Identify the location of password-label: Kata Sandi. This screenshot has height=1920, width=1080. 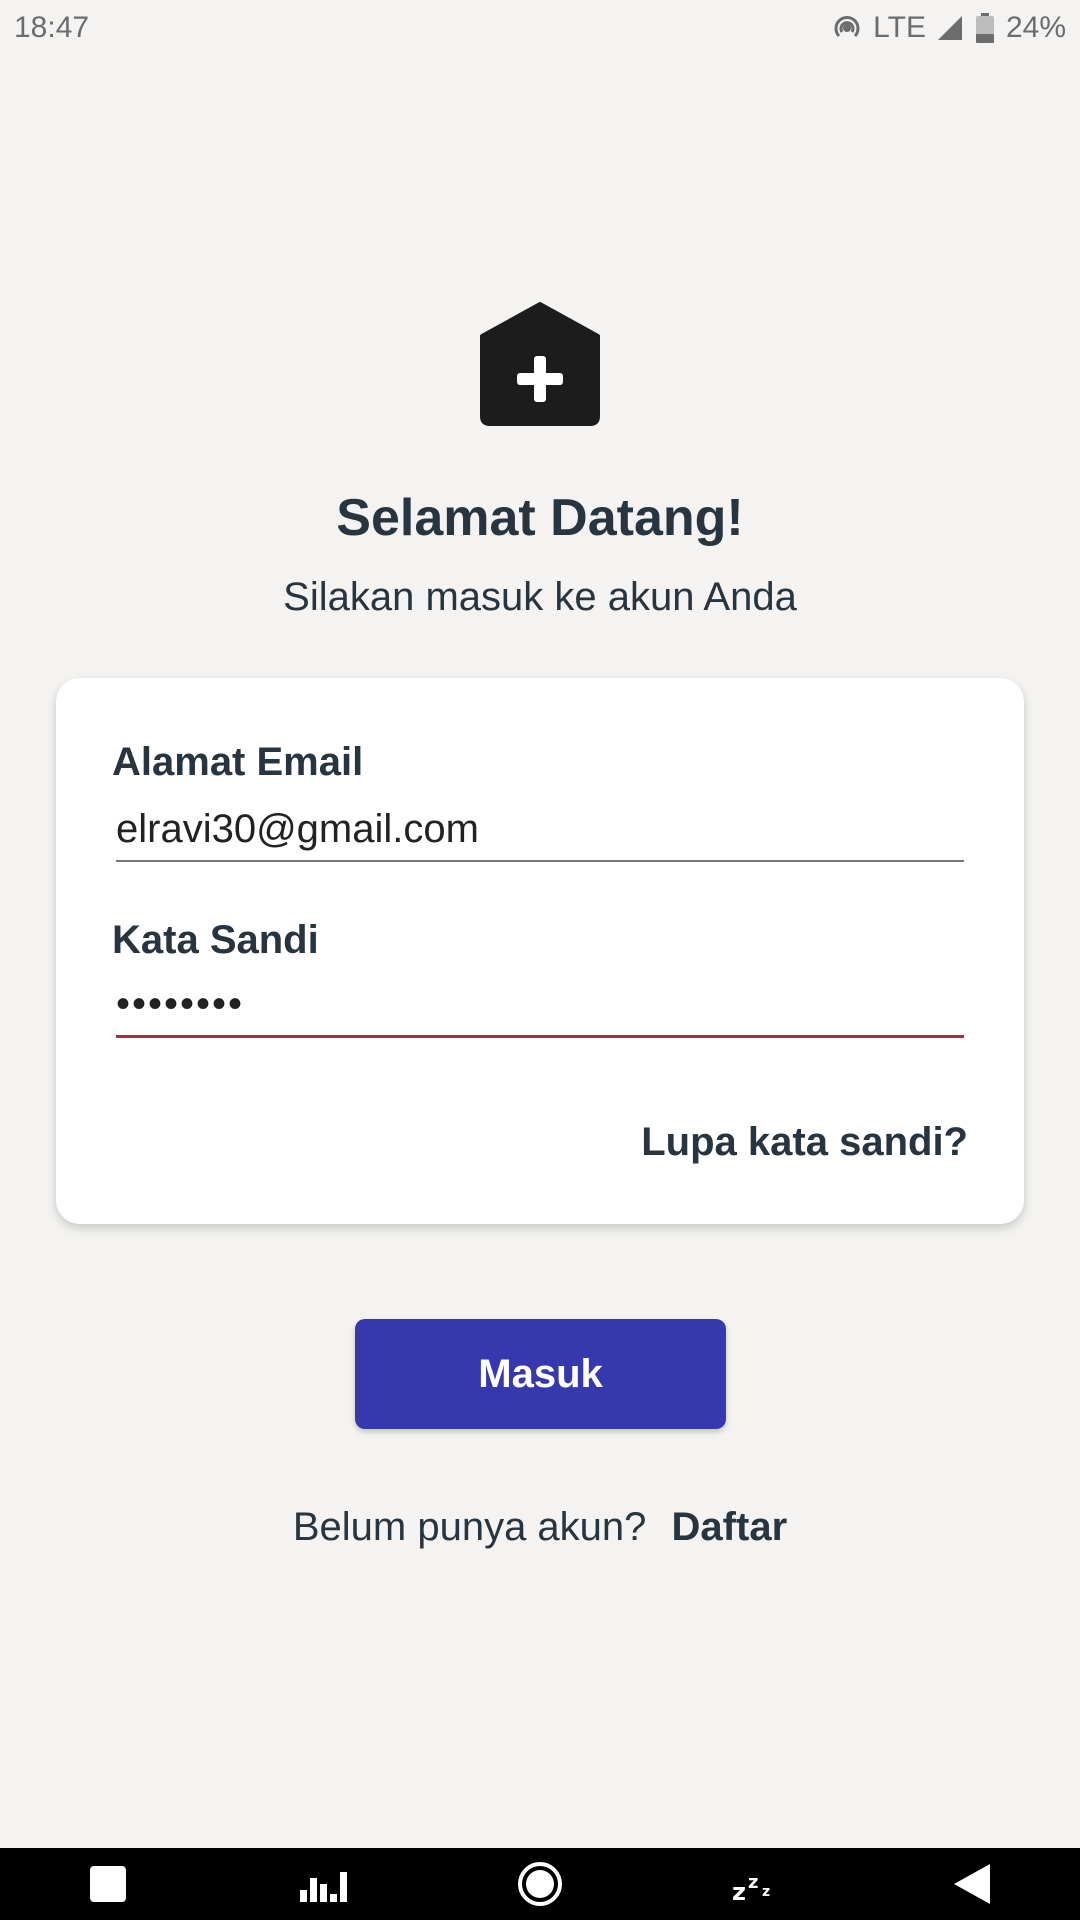
(215, 940).